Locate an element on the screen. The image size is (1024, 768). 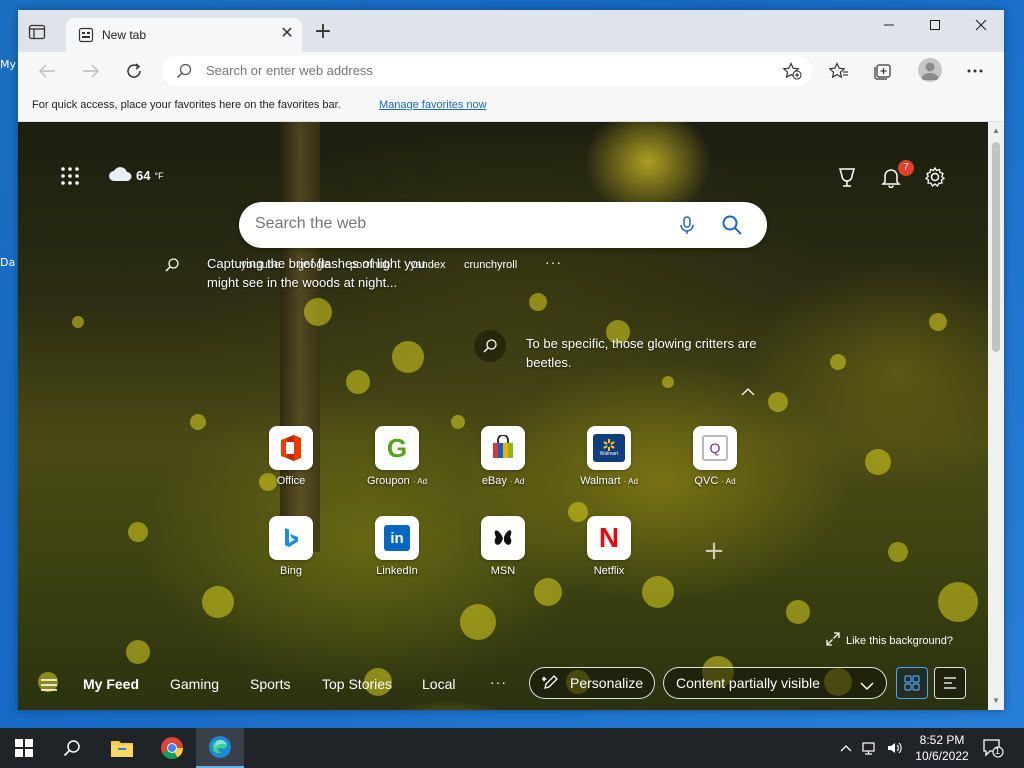
tile-label: eBay is located at coordinates (494, 481).